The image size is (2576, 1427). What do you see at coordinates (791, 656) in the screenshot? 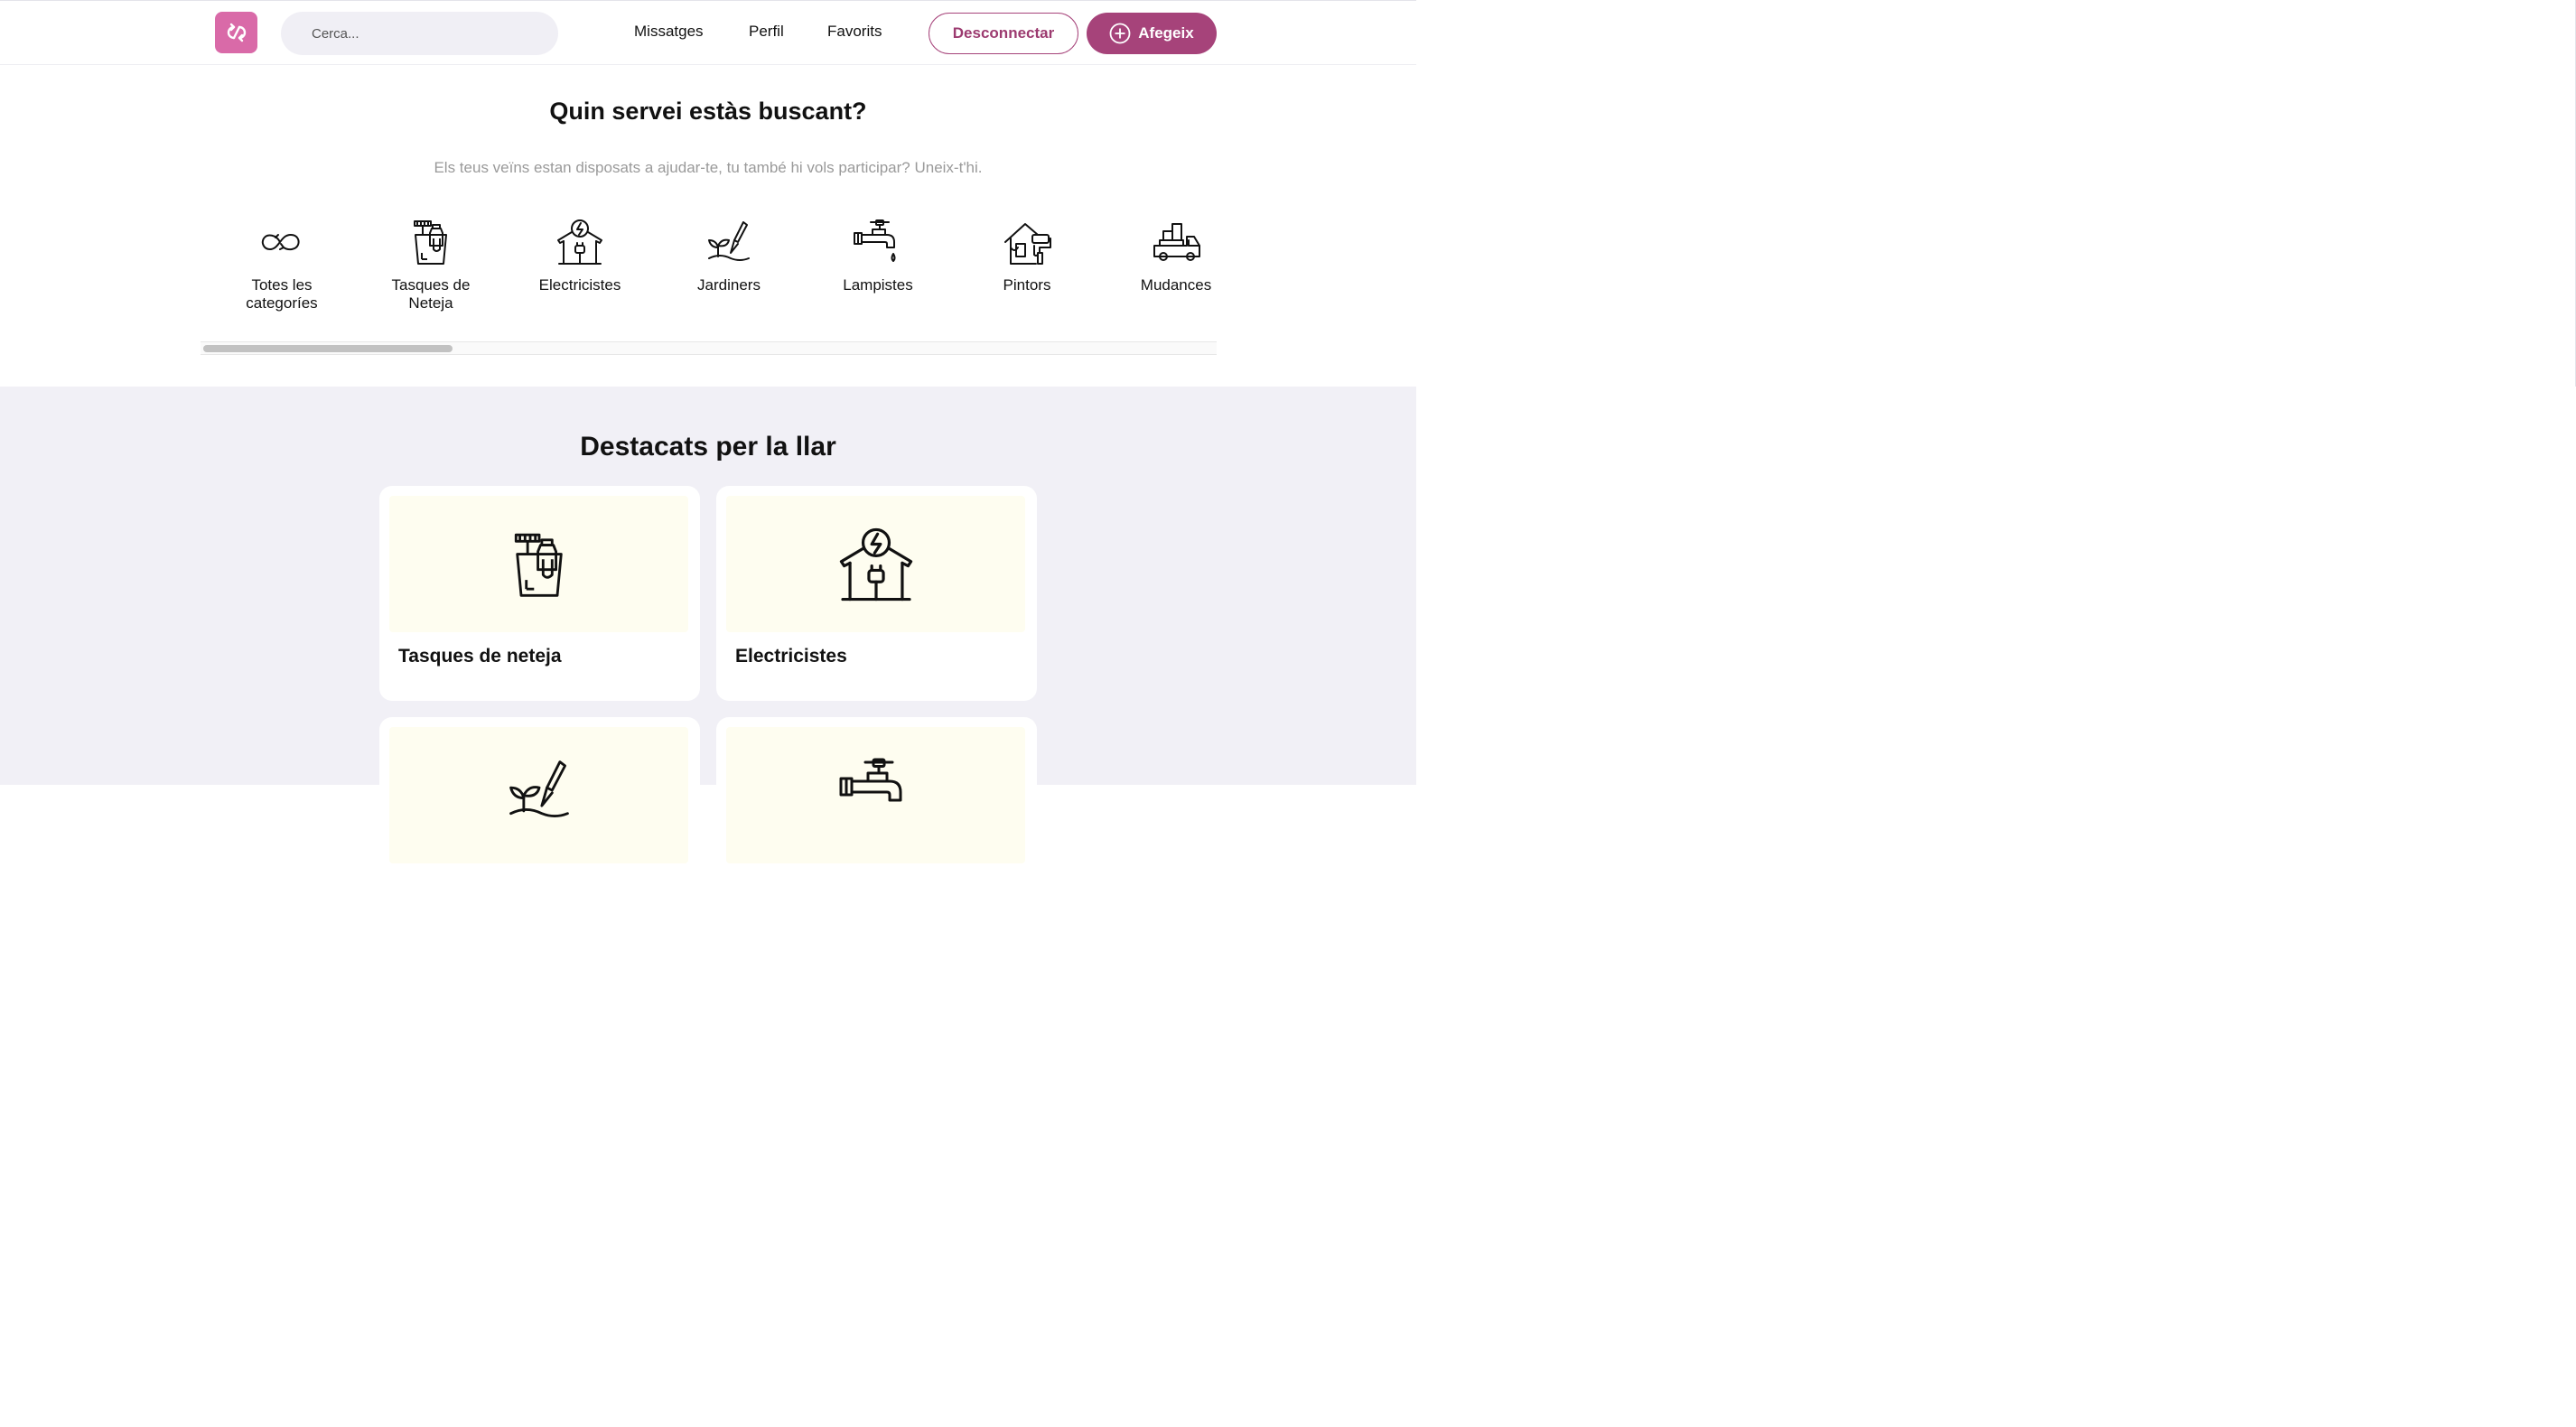
I see `card-title: Electricistes` at bounding box center [791, 656].